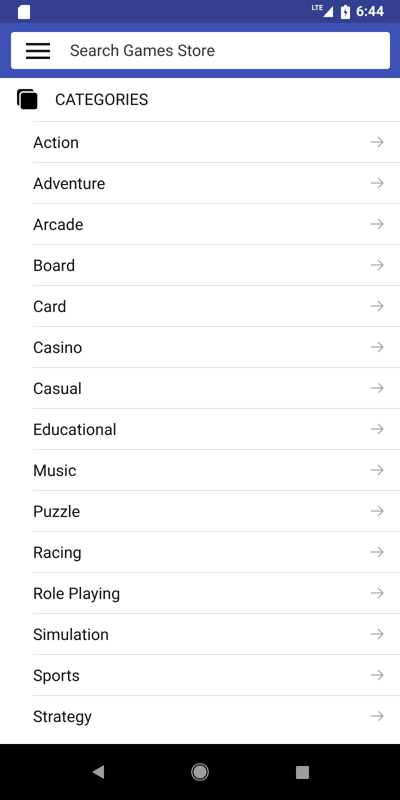  Describe the element at coordinates (199, 772) in the screenshot. I see `home-icon` at that location.